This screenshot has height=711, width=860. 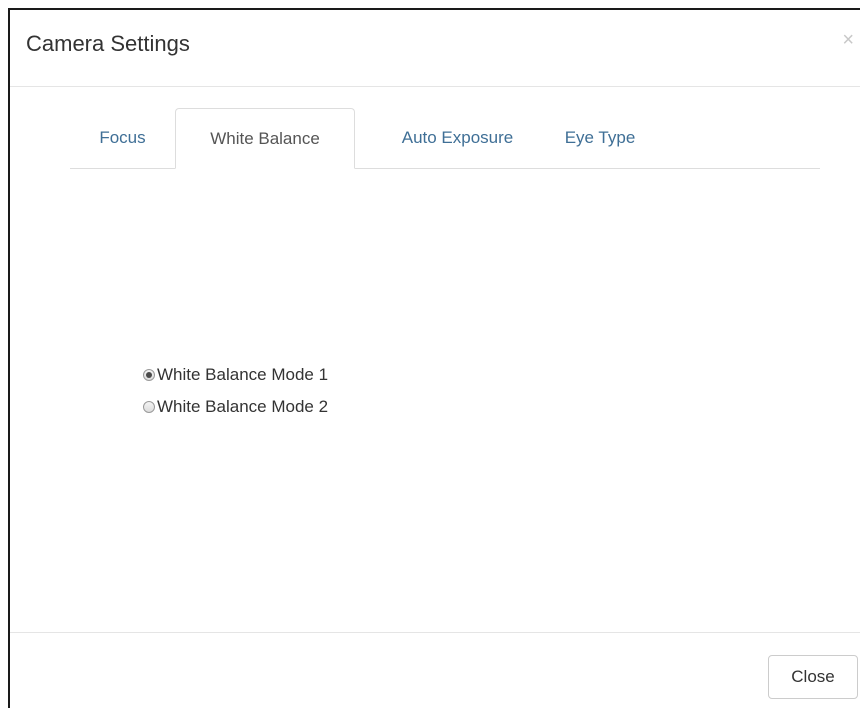 What do you see at coordinates (108, 43) in the screenshot?
I see `dialog-title: Camera Settings` at bounding box center [108, 43].